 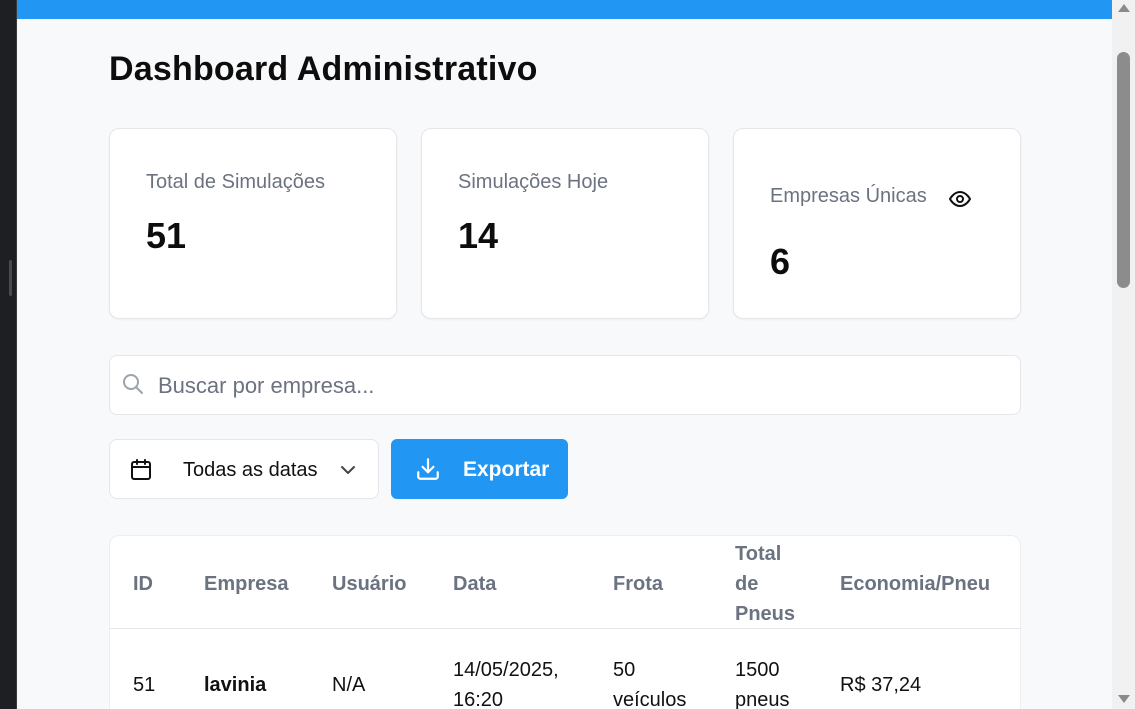 What do you see at coordinates (235, 685) in the screenshot?
I see `cell-empresa: lavinia` at bounding box center [235, 685].